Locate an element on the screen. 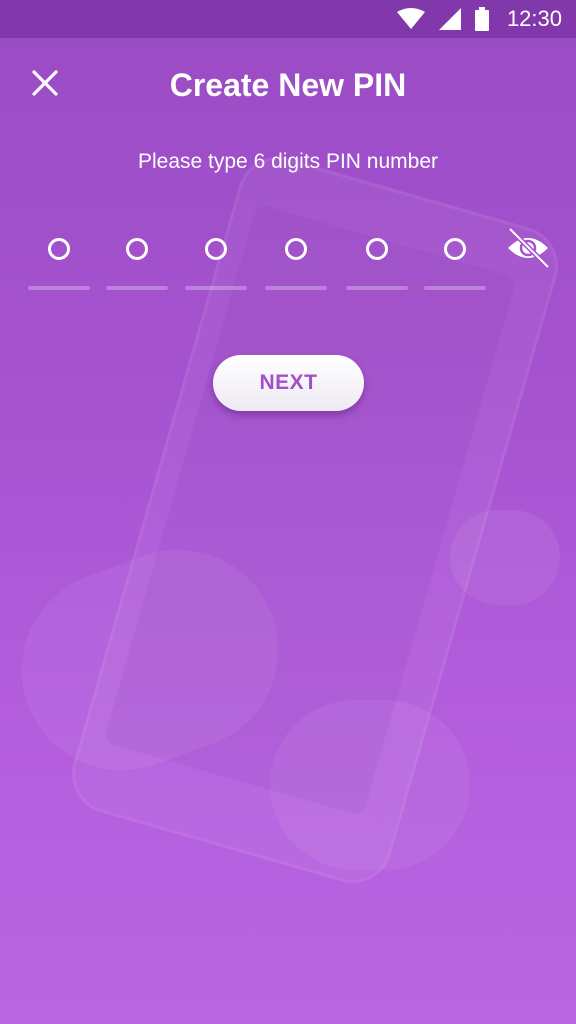  close-icon is located at coordinates (45, 85).